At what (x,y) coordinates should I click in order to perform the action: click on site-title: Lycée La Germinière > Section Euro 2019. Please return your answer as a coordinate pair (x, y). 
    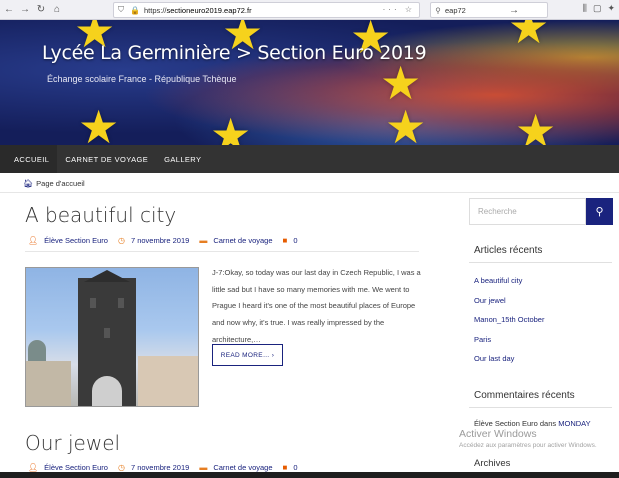
    Looking at the image, I should click on (234, 53).